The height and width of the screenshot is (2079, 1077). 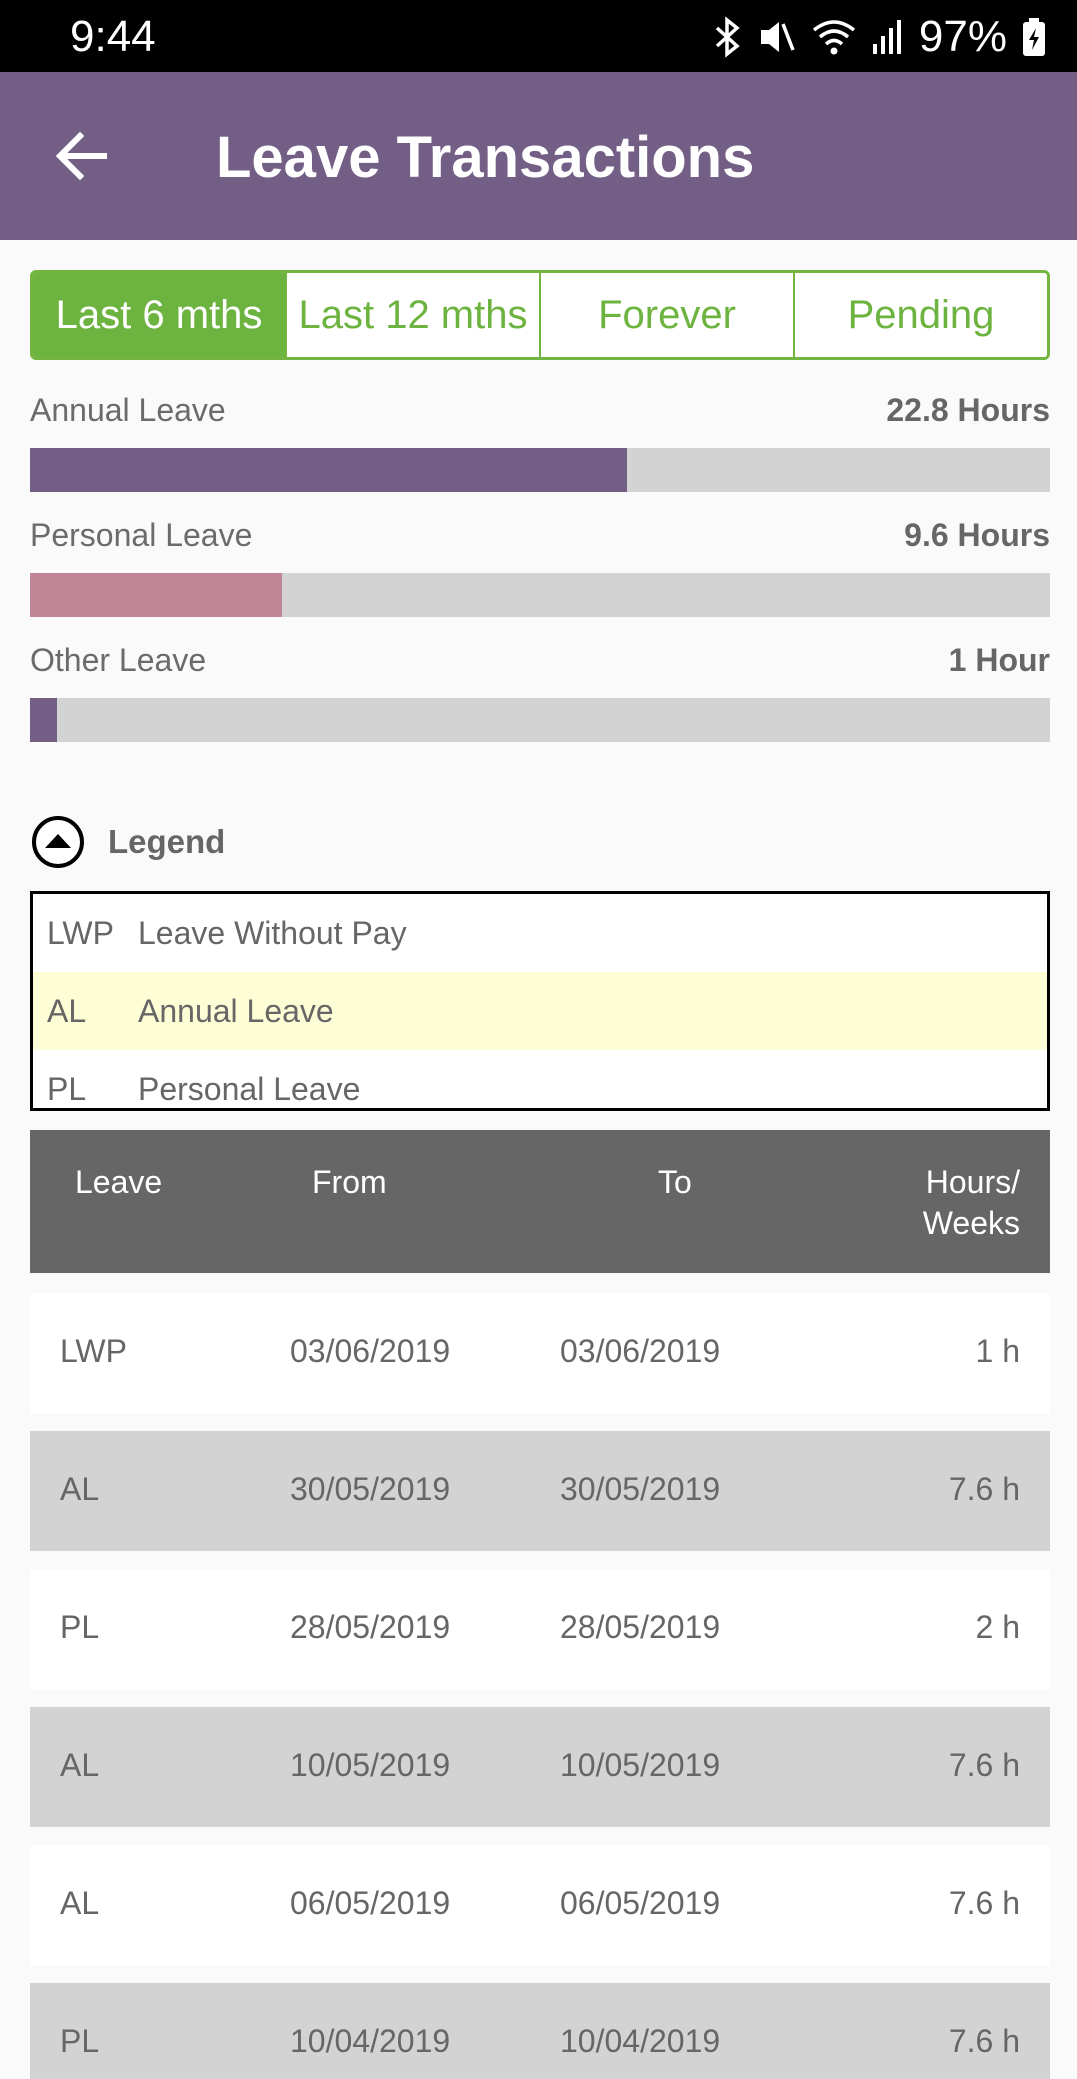 I want to click on balance-value: 1 Hour, so click(x=999, y=660).